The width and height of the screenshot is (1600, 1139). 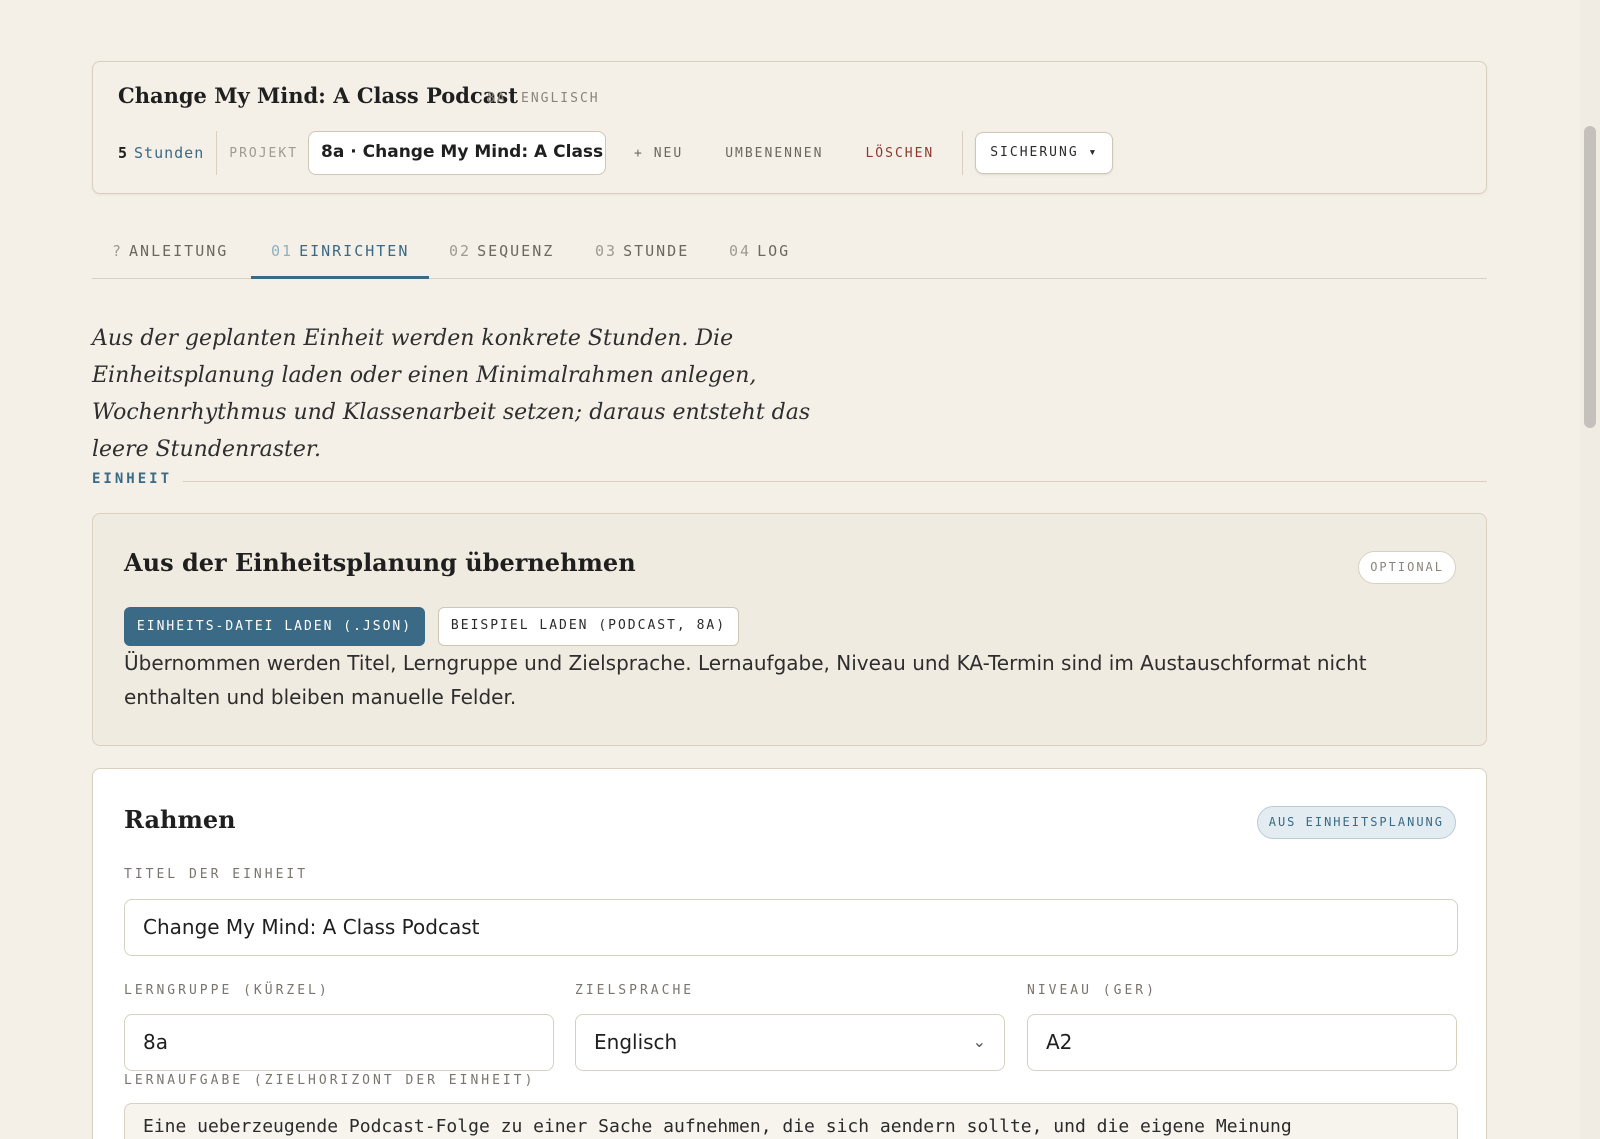 What do you see at coordinates (216, 874) in the screenshot?
I see `unit-title-label: TITEL DER EINHEIT` at bounding box center [216, 874].